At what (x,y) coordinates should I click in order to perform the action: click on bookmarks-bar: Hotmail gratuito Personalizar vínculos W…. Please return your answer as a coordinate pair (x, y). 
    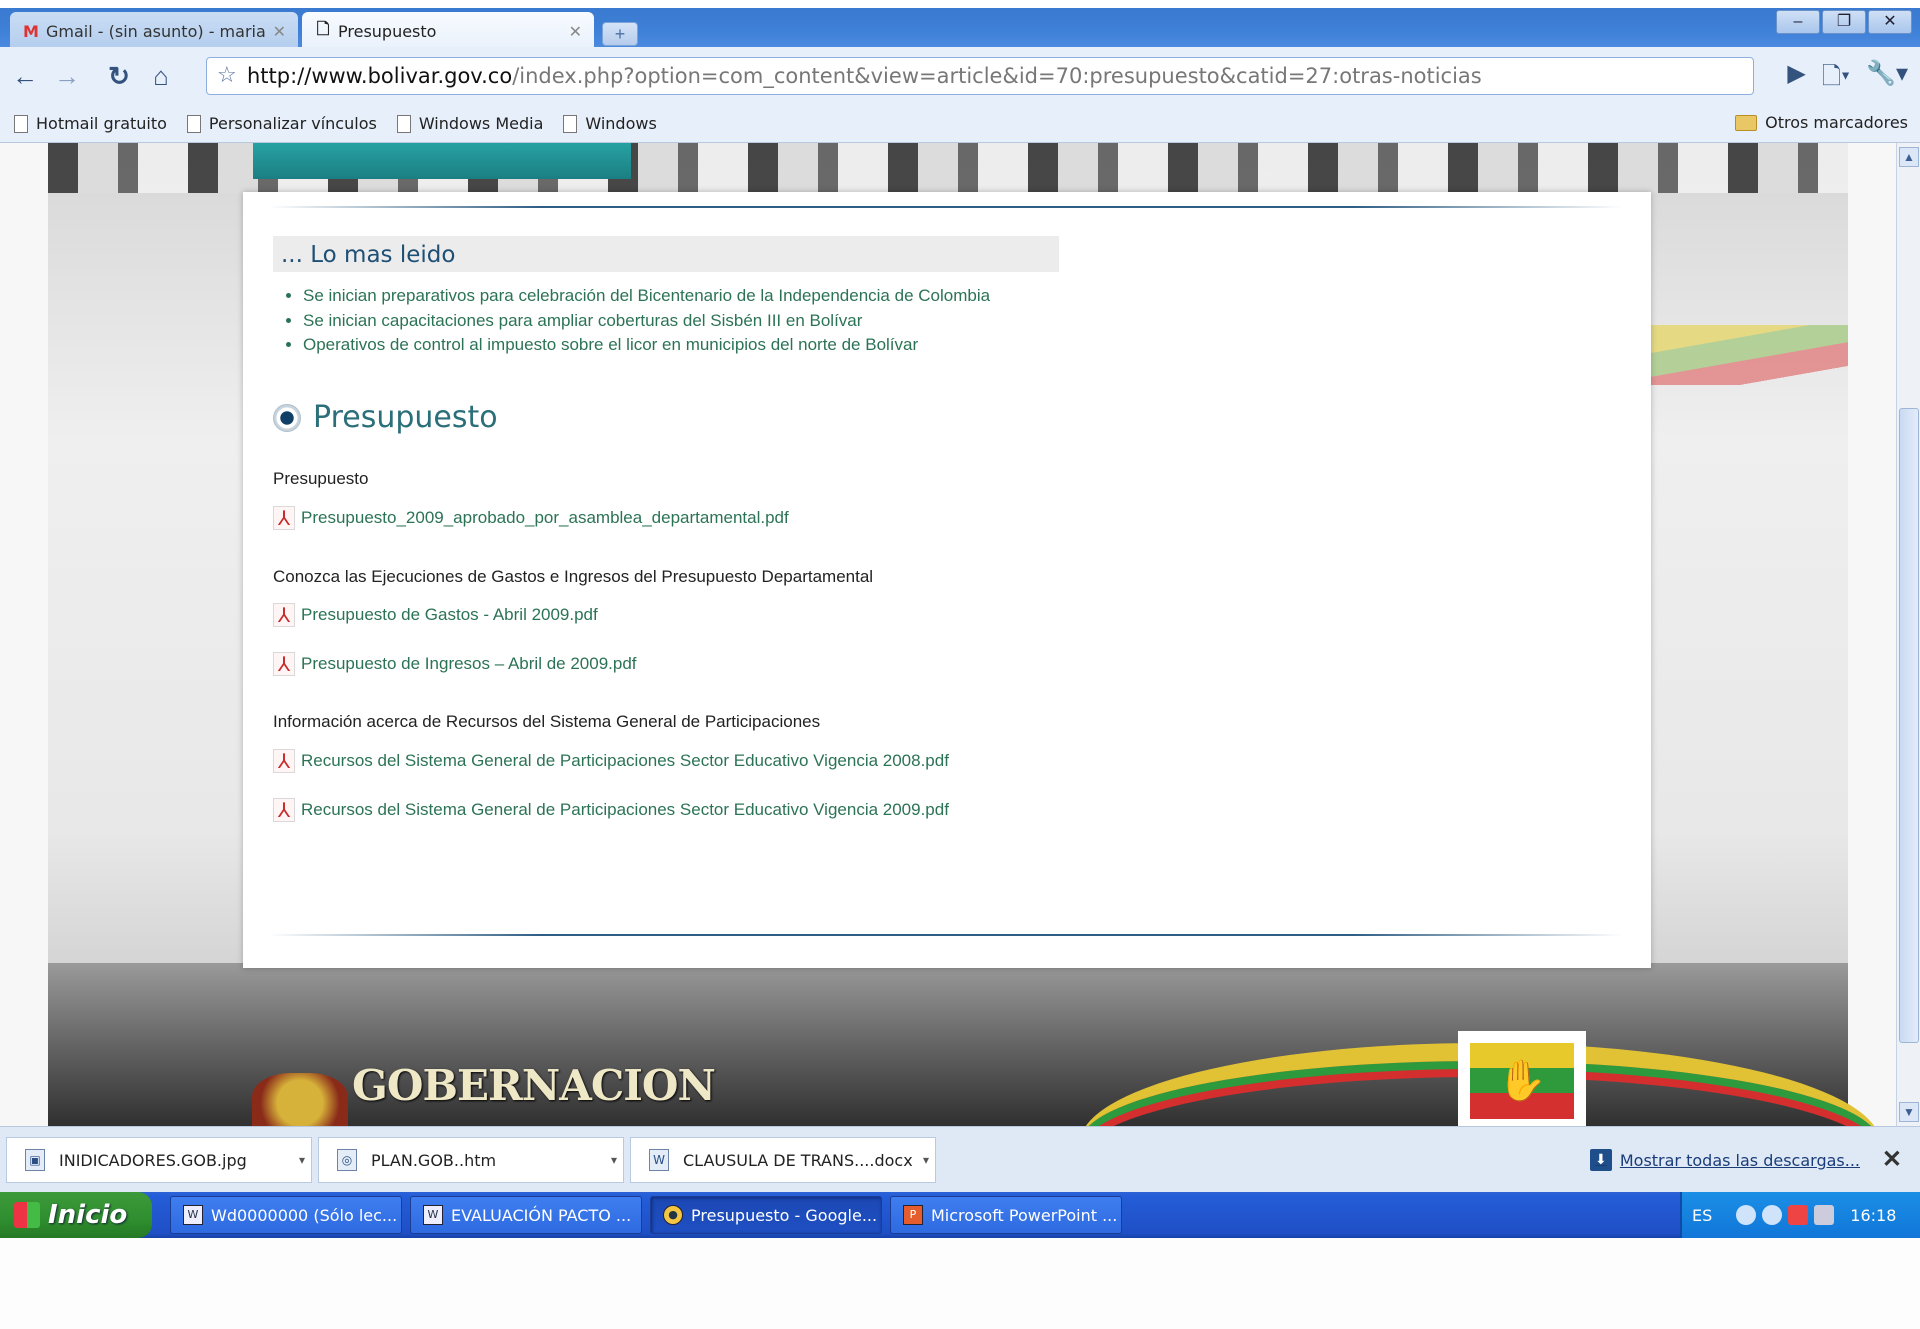
    Looking at the image, I should click on (960, 124).